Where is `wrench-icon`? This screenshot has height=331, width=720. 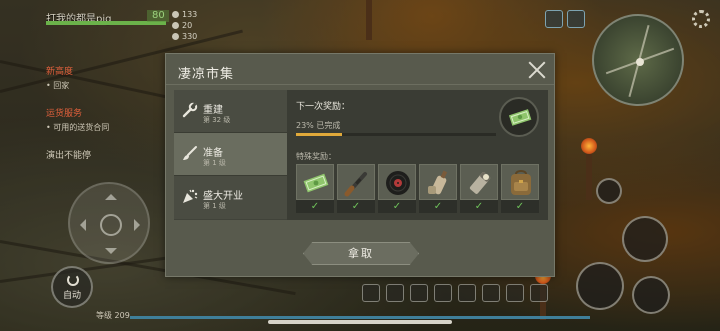
wrench-icon is located at coordinates (190, 110).